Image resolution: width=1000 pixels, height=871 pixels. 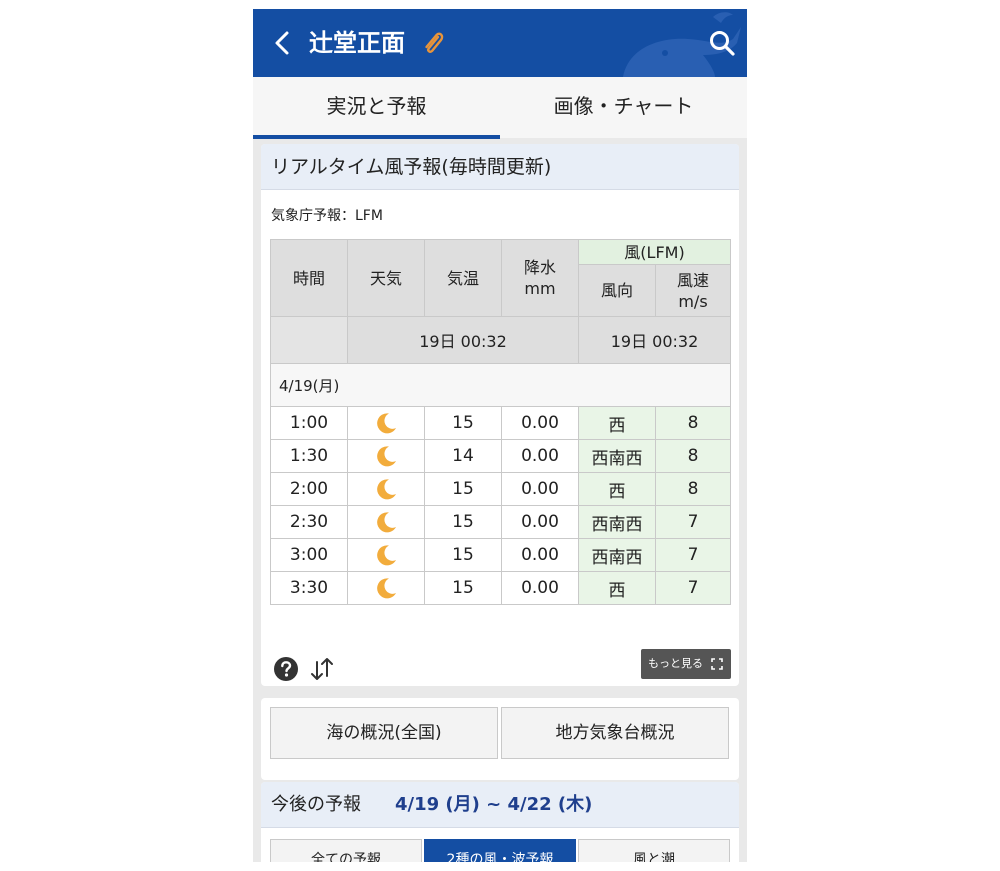 I want to click on update-time-right: 19日 00:32, so click(x=654, y=340).